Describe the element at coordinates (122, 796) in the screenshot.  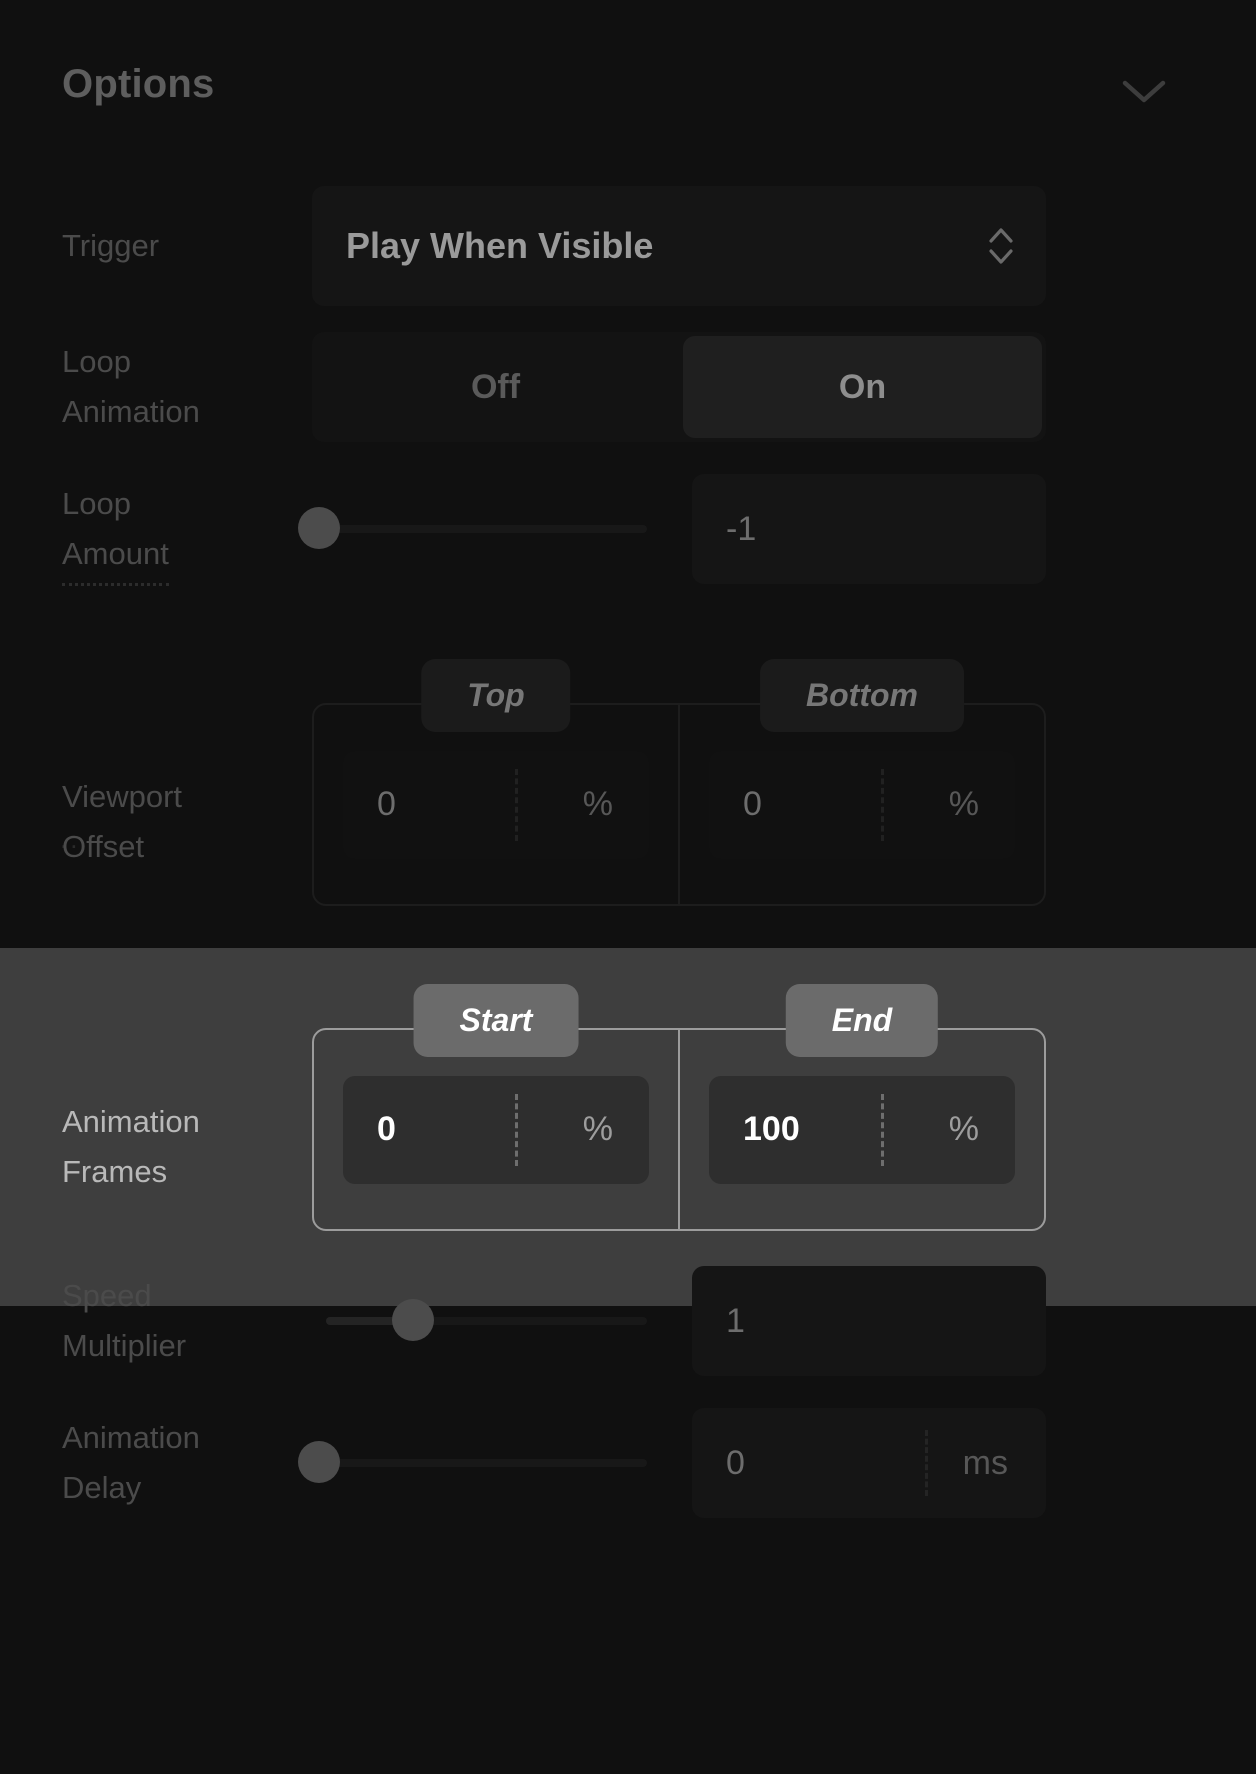
I see `label-viewport-offset-line1: Viewport` at that location.